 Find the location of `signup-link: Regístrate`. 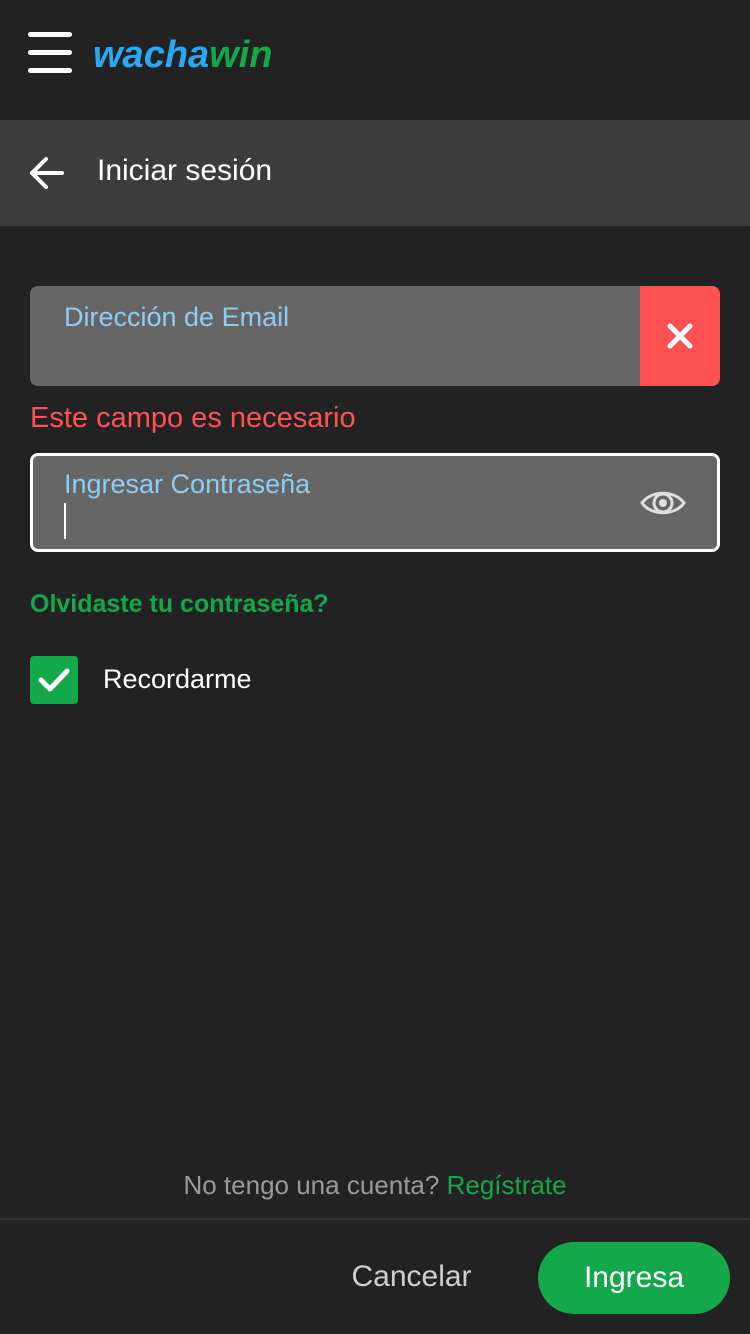

signup-link: Regístrate is located at coordinates (507, 1185).